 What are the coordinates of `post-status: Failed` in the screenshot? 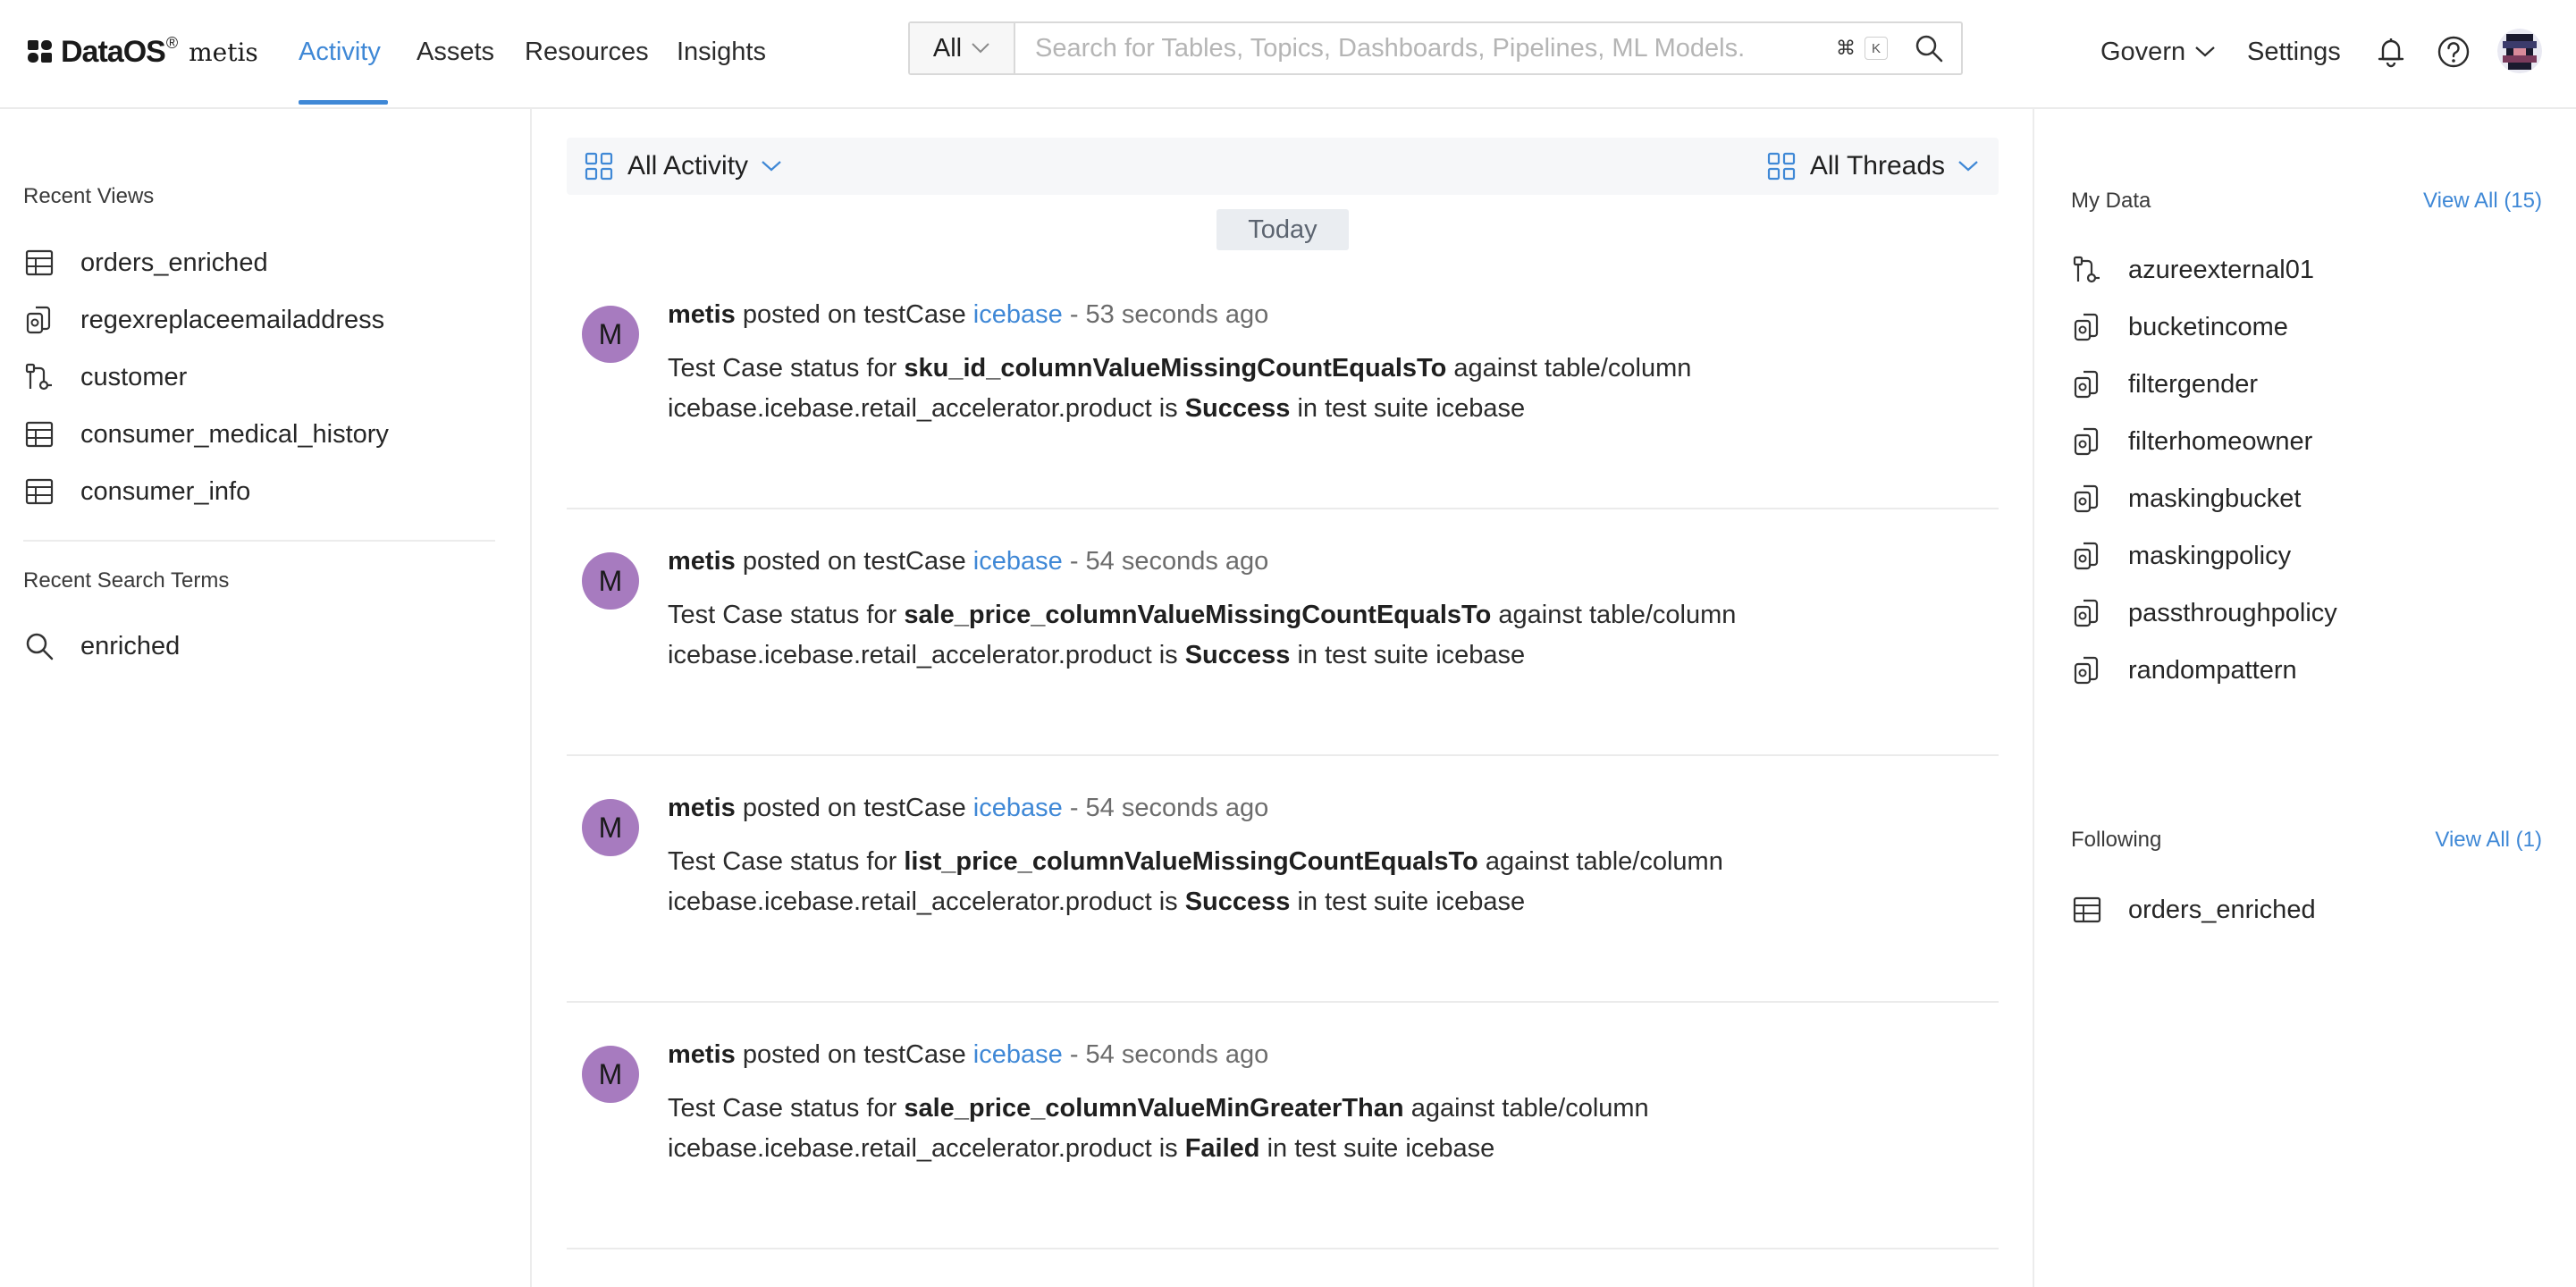 It's located at (1222, 1149).